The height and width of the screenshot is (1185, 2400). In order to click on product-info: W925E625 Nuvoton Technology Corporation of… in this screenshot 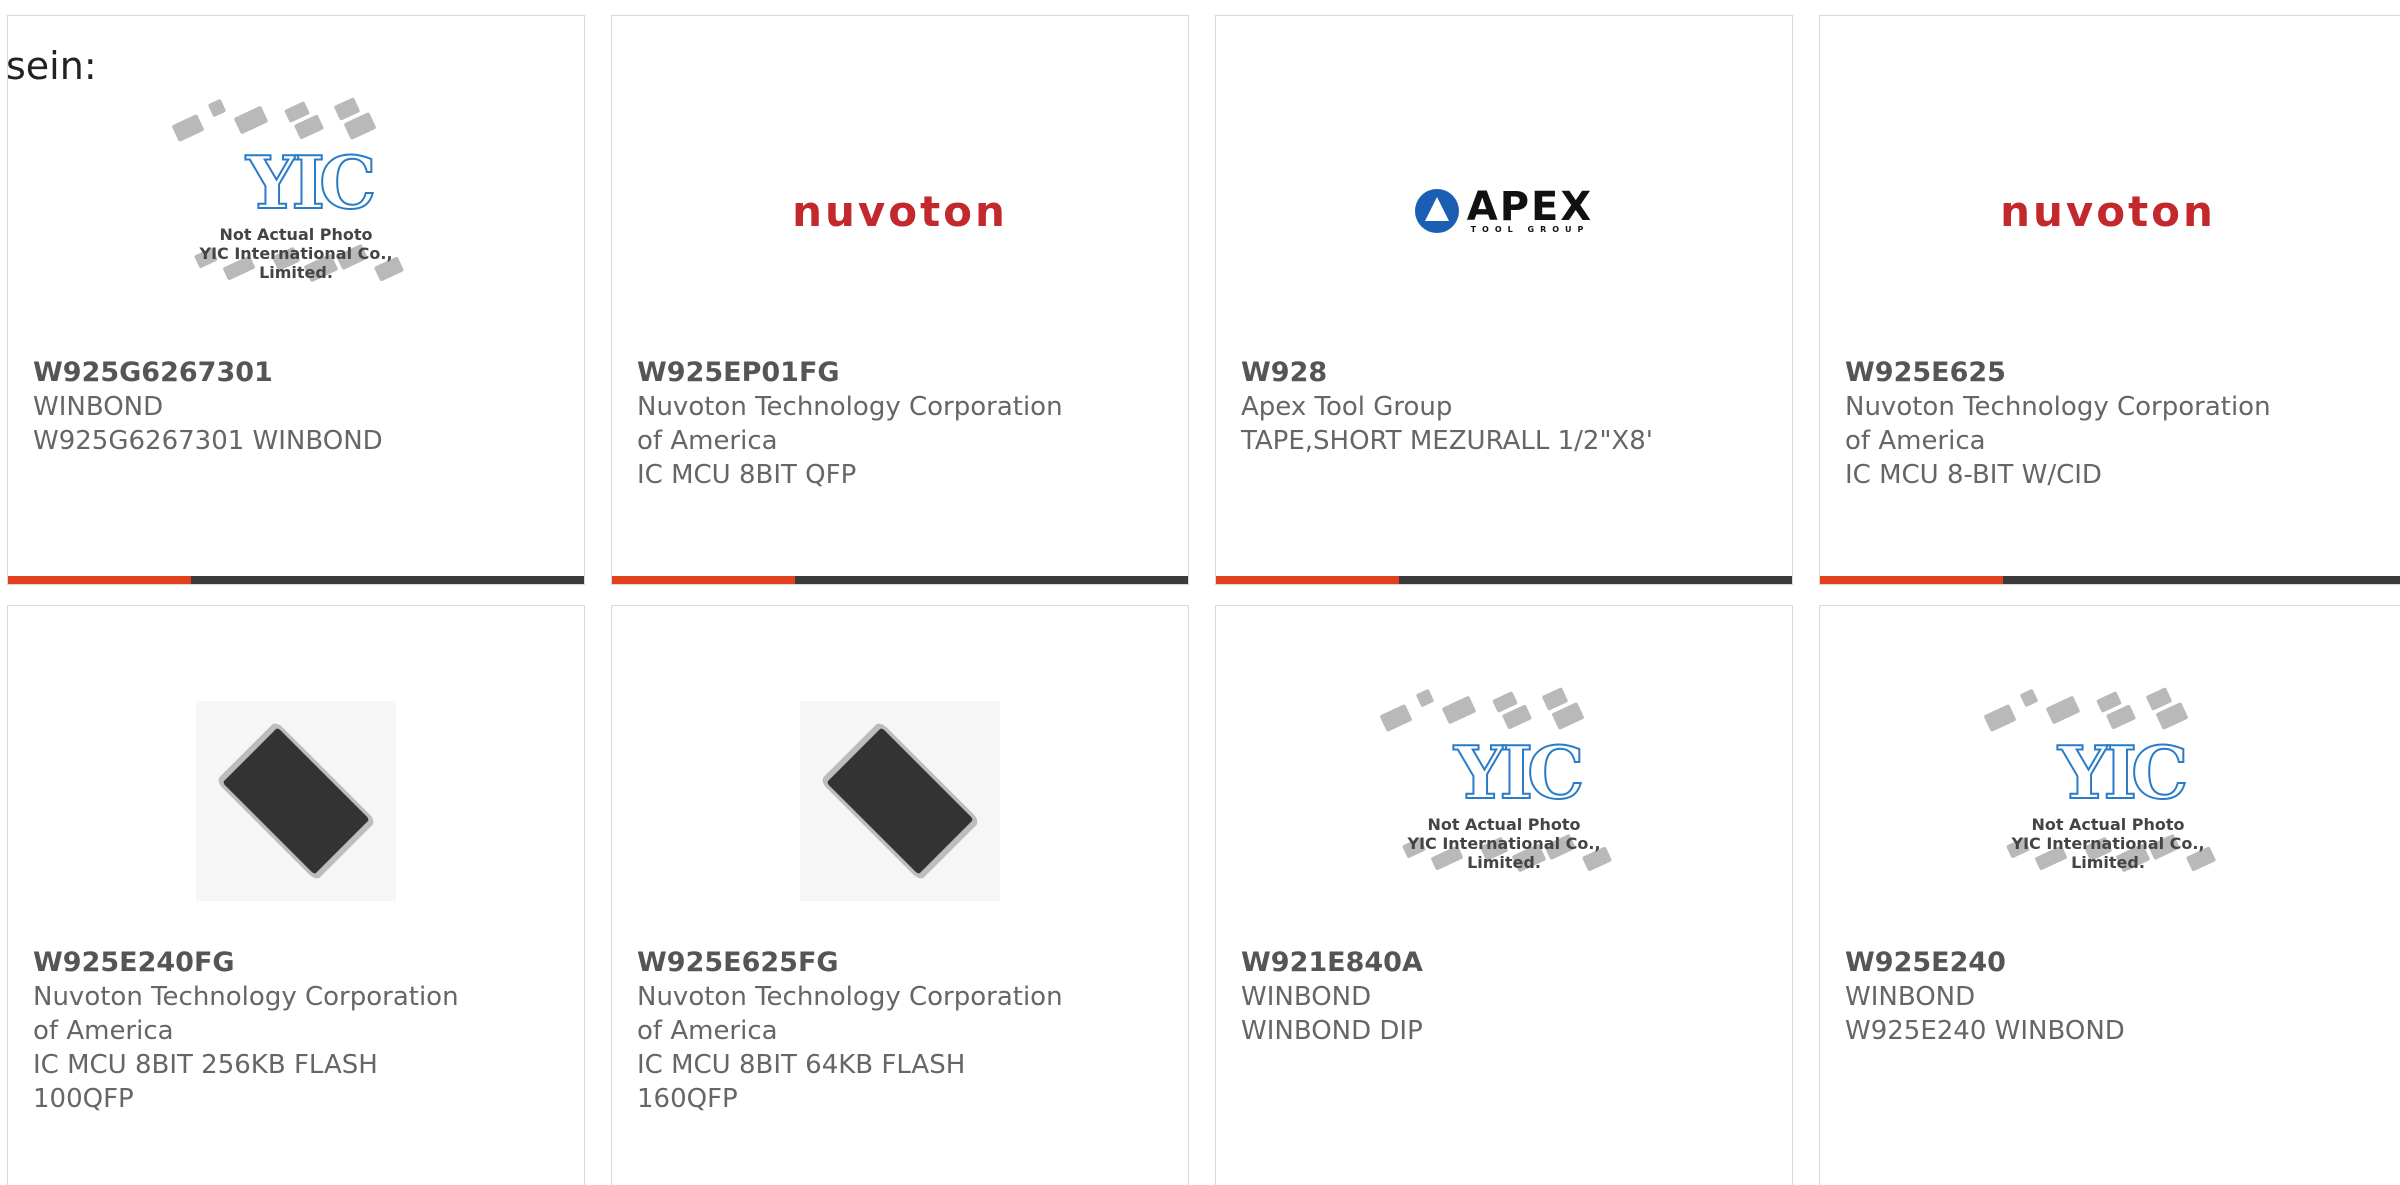, I will do `click(2121, 424)`.